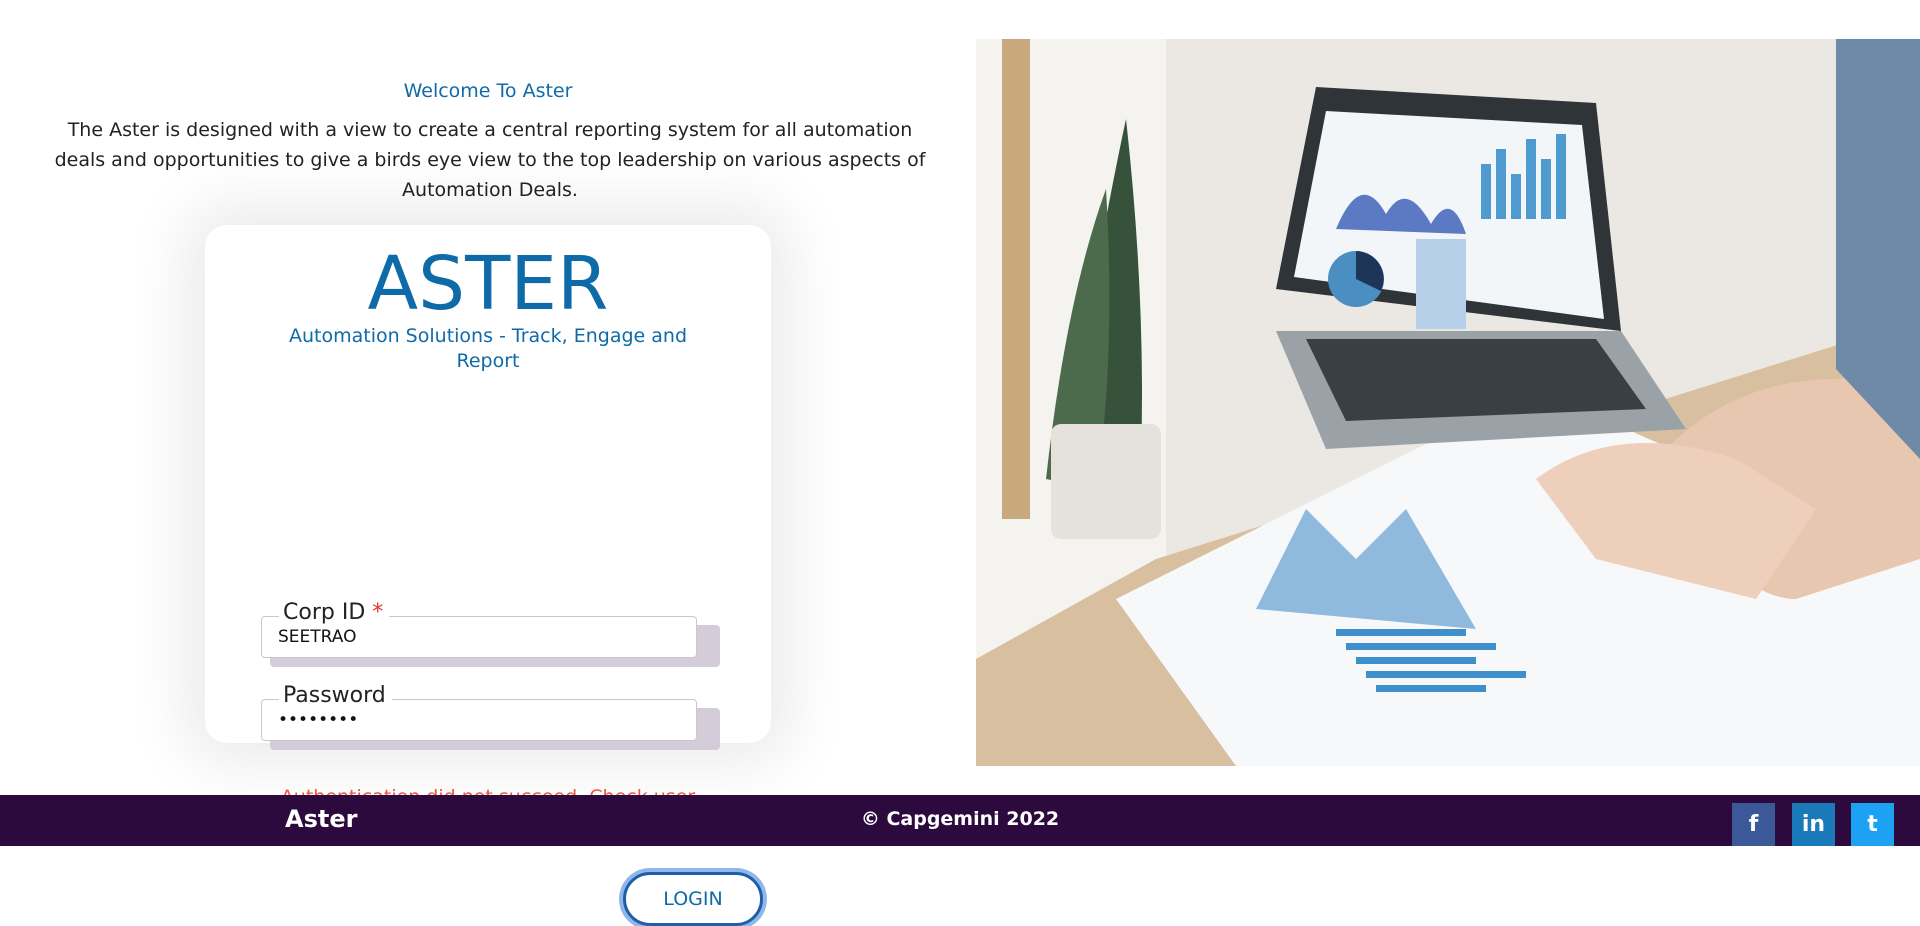 The width and height of the screenshot is (1920, 926). Describe the element at coordinates (488, 91) in the screenshot. I see `welcome-title: Welcome To Aster` at that location.